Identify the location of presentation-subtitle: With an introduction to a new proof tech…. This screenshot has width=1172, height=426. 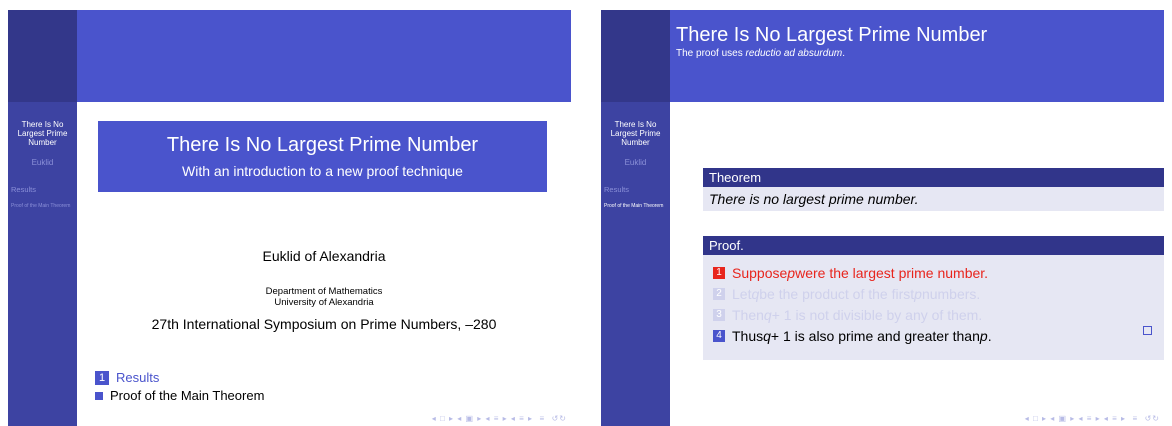
(322, 171).